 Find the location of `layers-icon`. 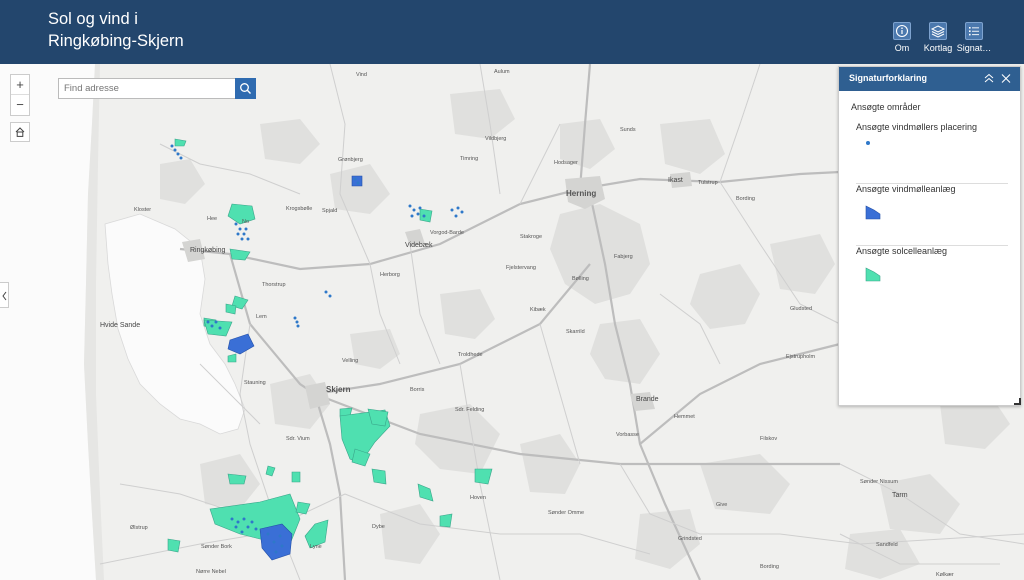

layers-icon is located at coordinates (938, 31).